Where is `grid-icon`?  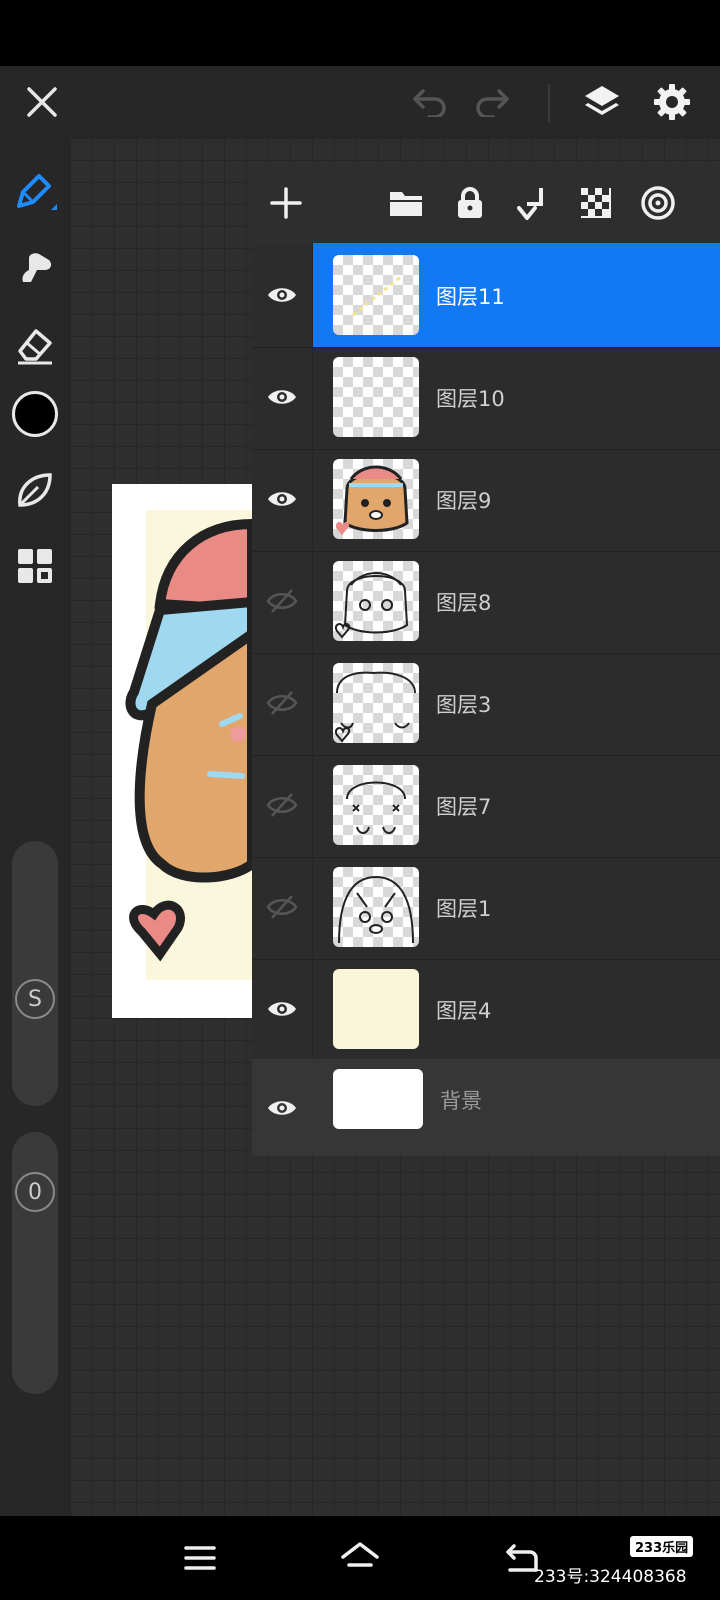
grid-icon is located at coordinates (35, 566).